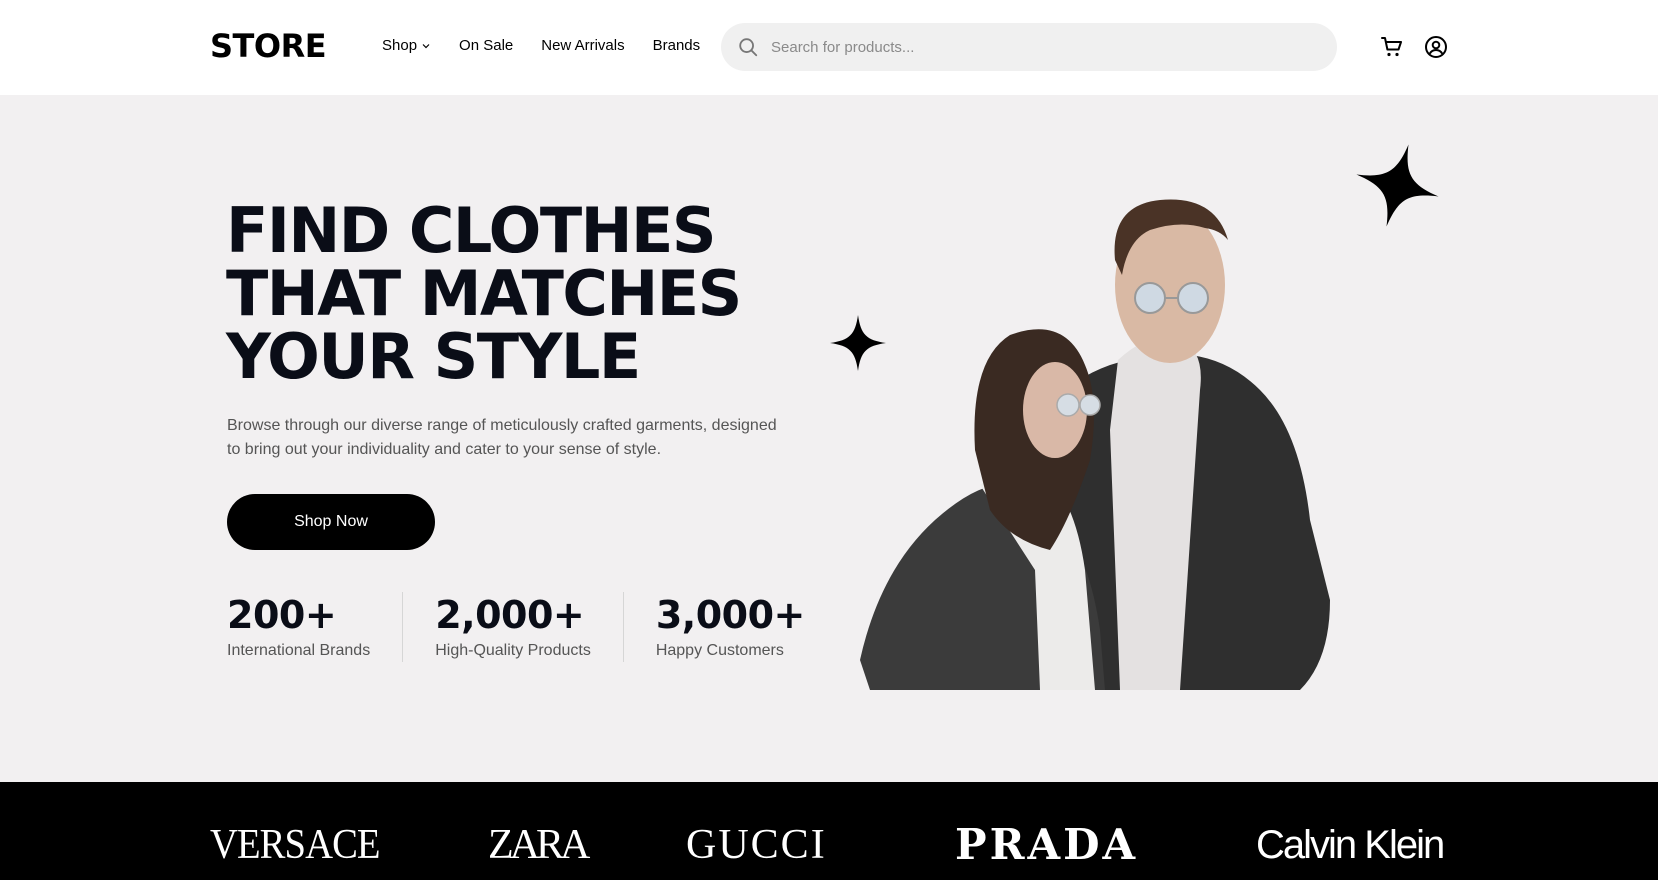 The height and width of the screenshot is (880, 1658). Describe the element at coordinates (719, 650) in the screenshot. I see `stat-label: Happy Customers` at that location.